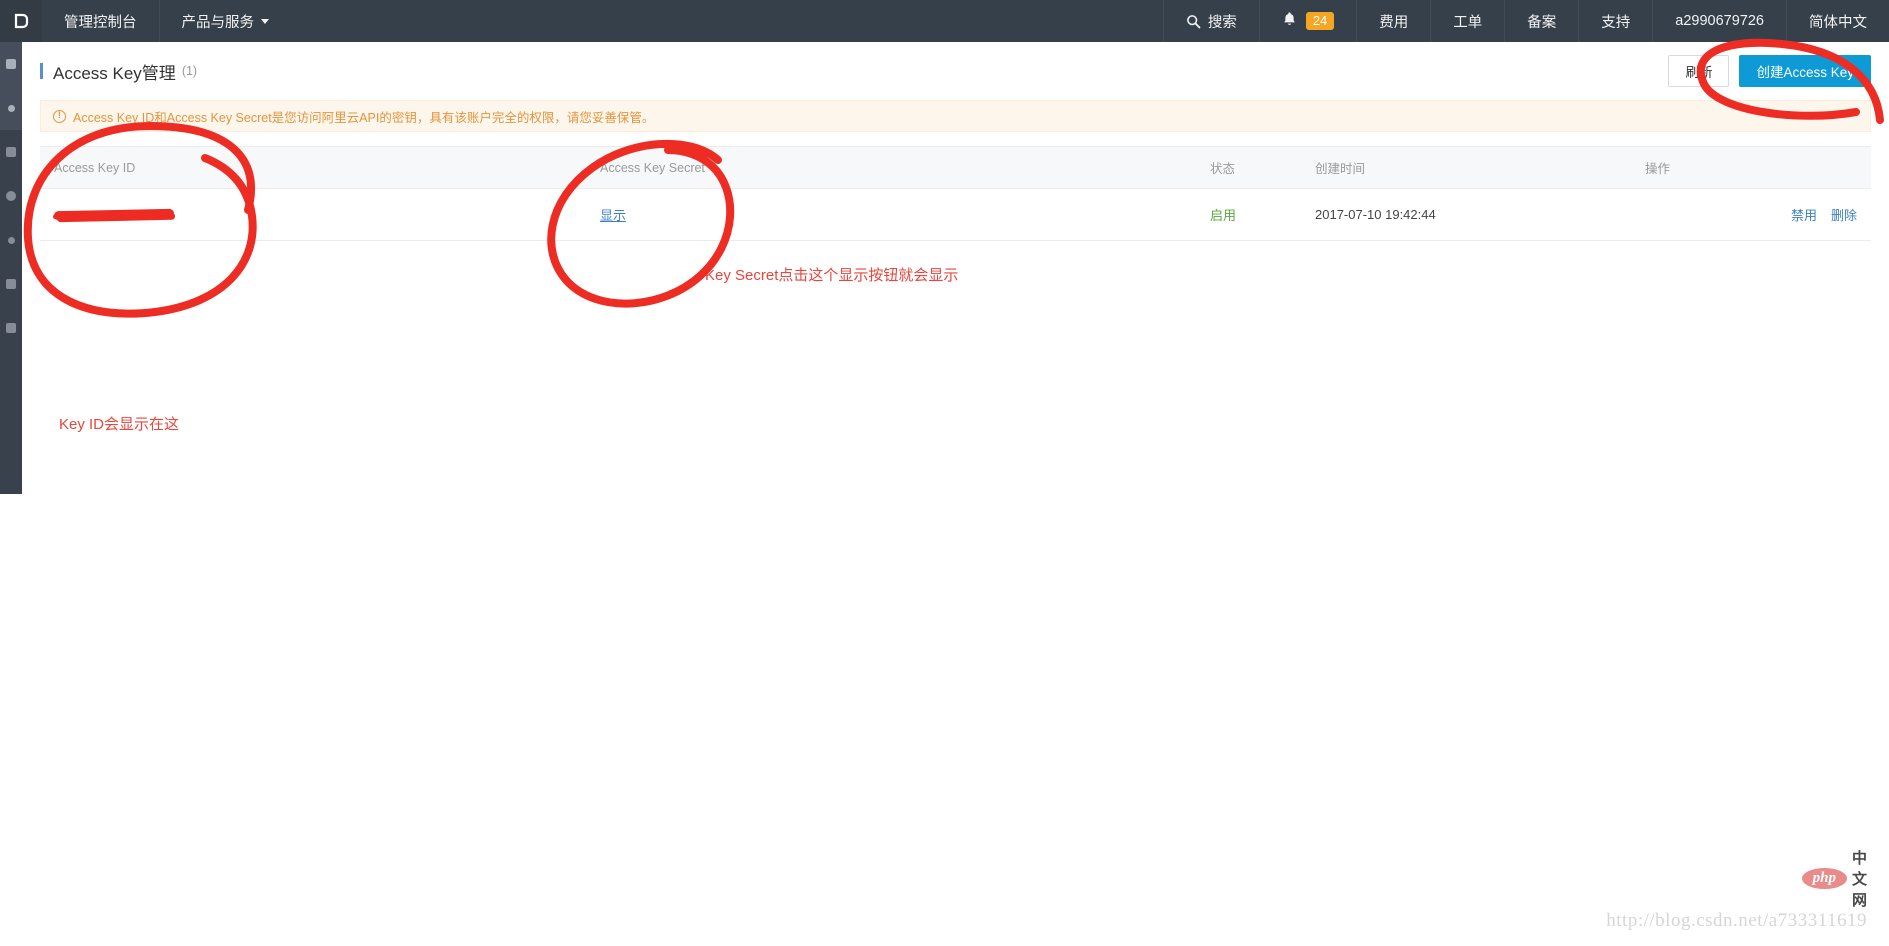  Describe the element at coordinates (11, 240) in the screenshot. I see `dot-icon` at that location.